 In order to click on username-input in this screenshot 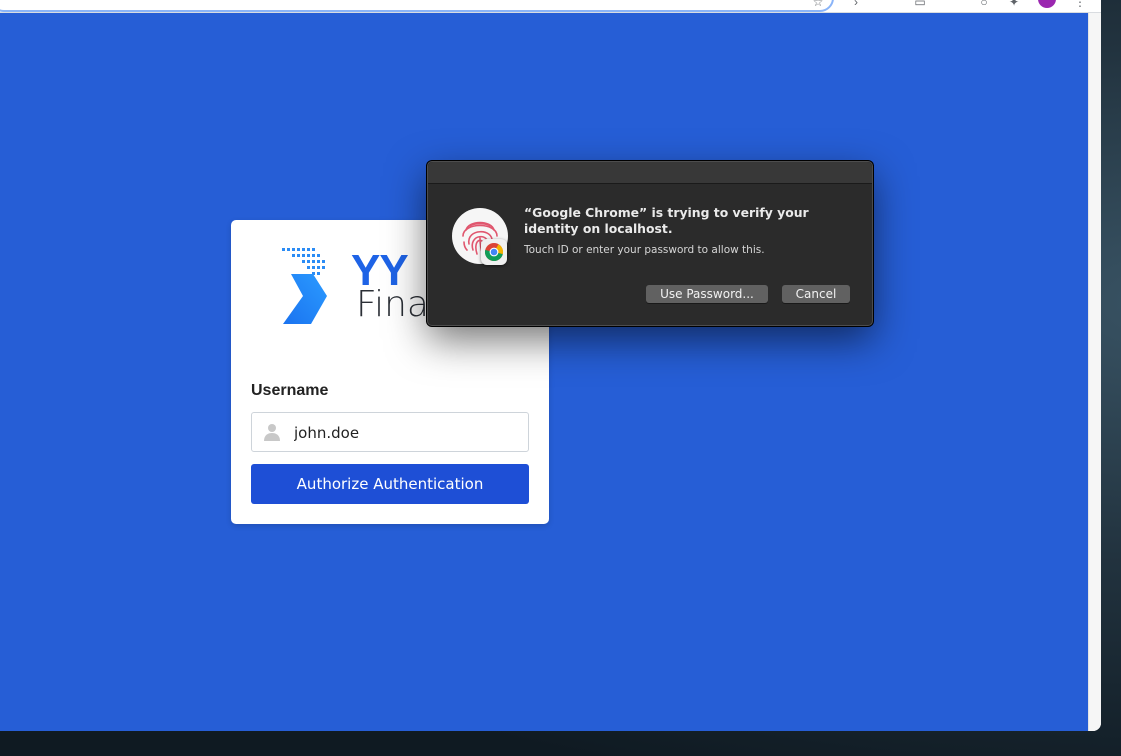, I will do `click(409, 433)`.